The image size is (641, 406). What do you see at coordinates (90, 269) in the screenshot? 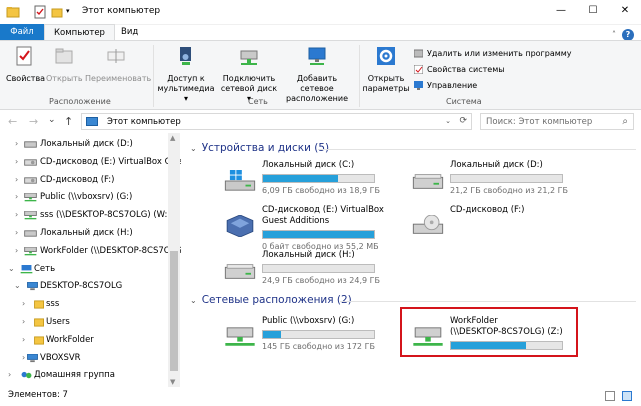
I see `sidebar-item: ⌄ Сеть` at bounding box center [90, 269].